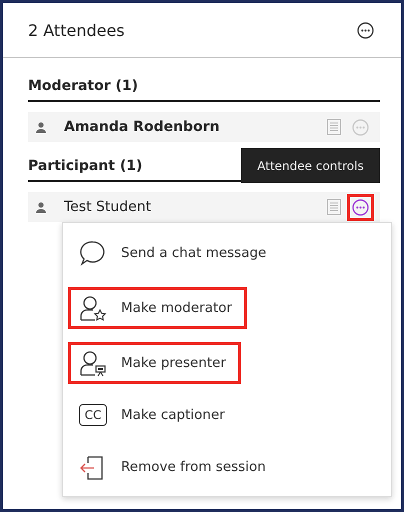 The width and height of the screenshot is (404, 512). Describe the element at coordinates (154, 362) in the screenshot. I see `menu-item: Make presenter` at that location.